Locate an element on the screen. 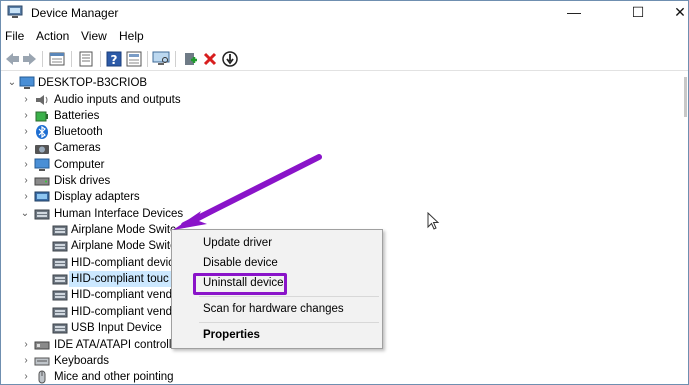 The width and height of the screenshot is (689, 385). camera-icon is located at coordinates (42, 149).